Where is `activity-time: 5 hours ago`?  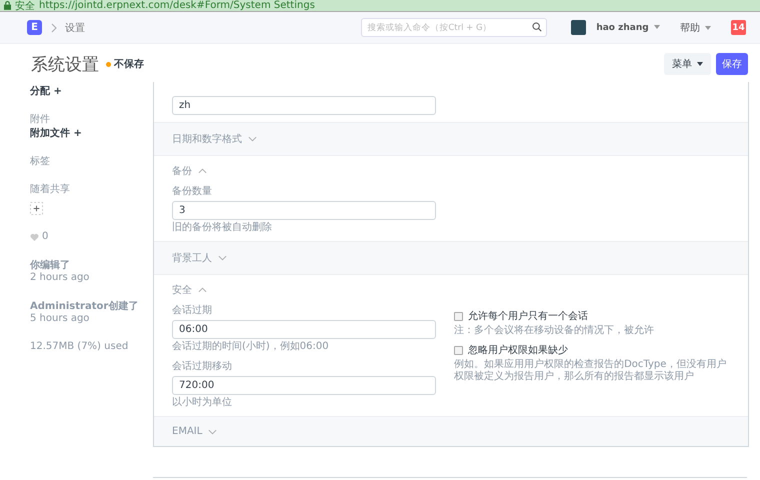 activity-time: 5 hours ago is located at coordinates (60, 319).